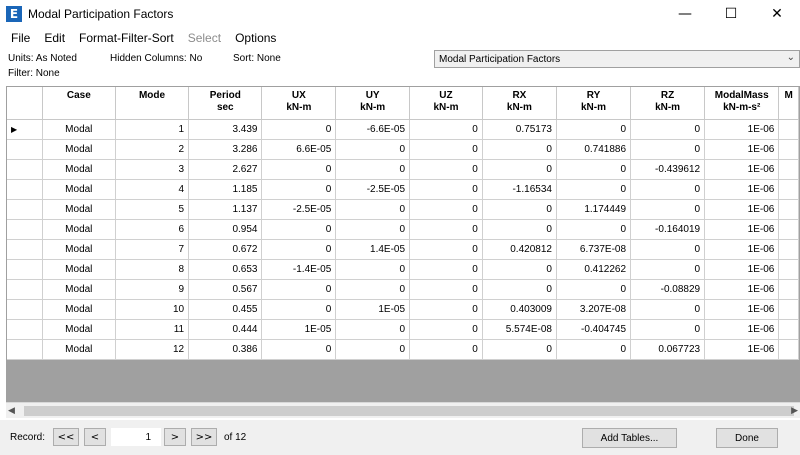 Image resolution: width=800 pixels, height=455 pixels. Describe the element at coordinates (225, 349) in the screenshot. I see `table-cell: 0.386` at that location.